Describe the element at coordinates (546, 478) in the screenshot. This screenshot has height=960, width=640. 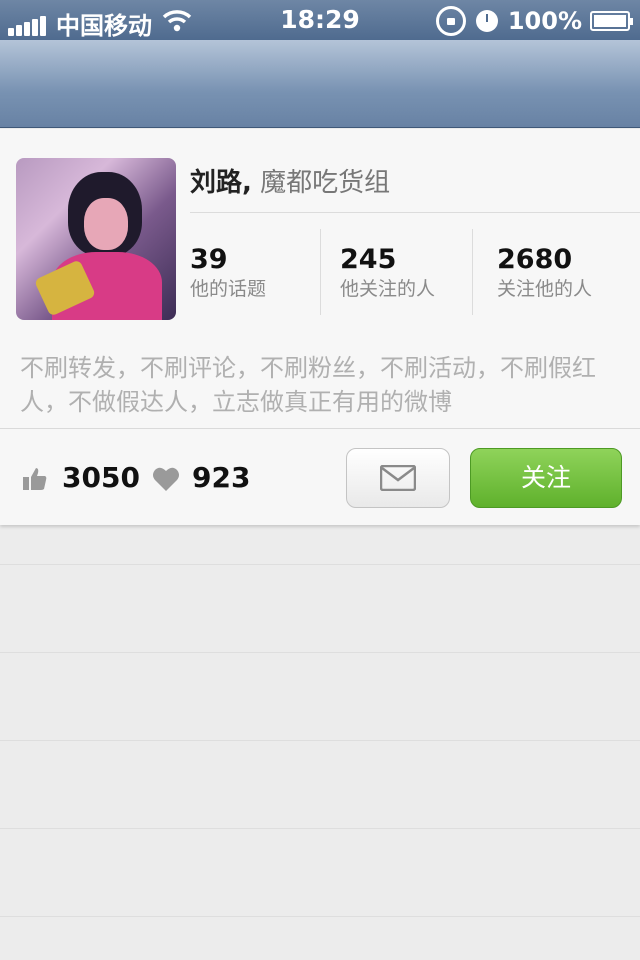
I see `follow-button: 关注` at that location.